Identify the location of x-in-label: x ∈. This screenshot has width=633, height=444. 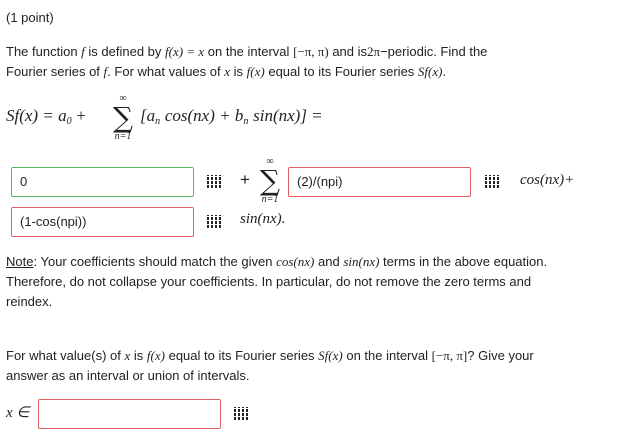
(18, 413).